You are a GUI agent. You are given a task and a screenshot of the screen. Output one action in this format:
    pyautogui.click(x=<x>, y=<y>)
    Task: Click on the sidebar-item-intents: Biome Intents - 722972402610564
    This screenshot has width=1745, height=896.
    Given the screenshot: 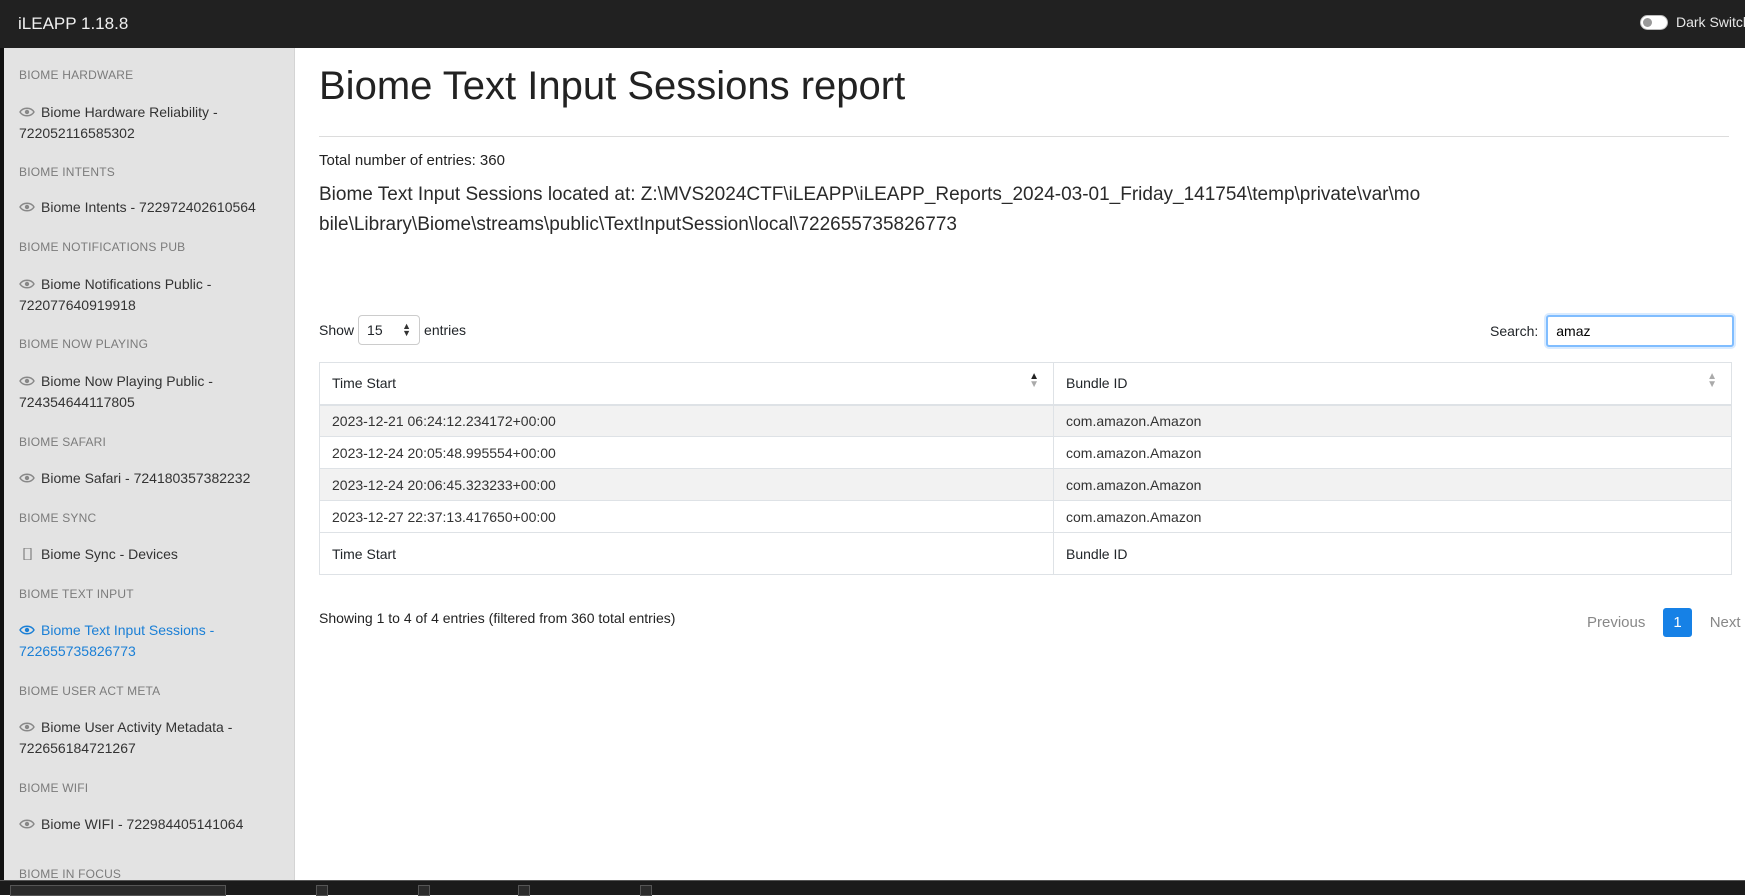 What is the action you would take?
    pyautogui.click(x=151, y=207)
    